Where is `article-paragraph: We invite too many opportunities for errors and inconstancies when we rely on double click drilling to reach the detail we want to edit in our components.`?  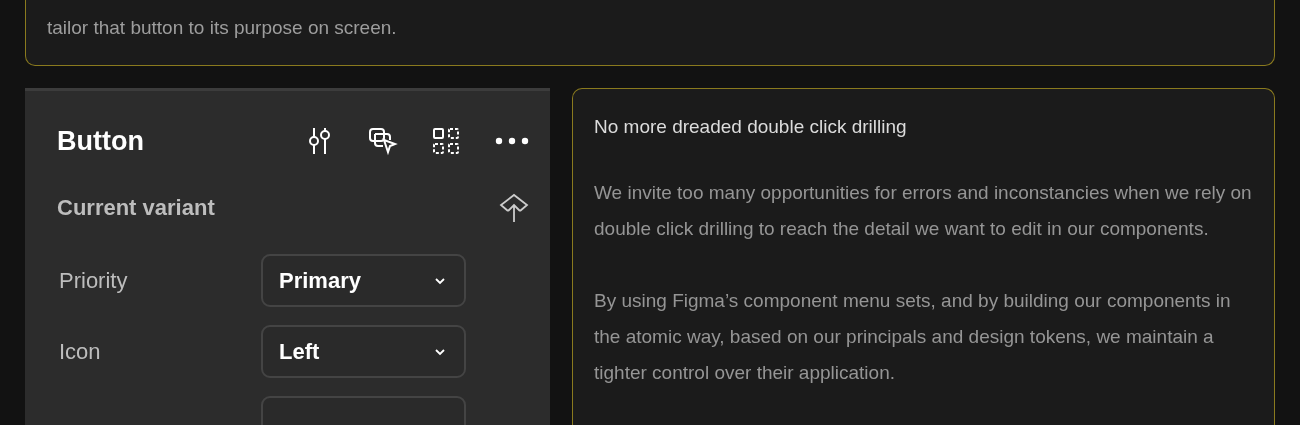
article-paragraph: We invite too many opportunities for errors and inconstancies when we rely on double click drilling to reach the detail we want to edit in our components. is located at coordinates (923, 211).